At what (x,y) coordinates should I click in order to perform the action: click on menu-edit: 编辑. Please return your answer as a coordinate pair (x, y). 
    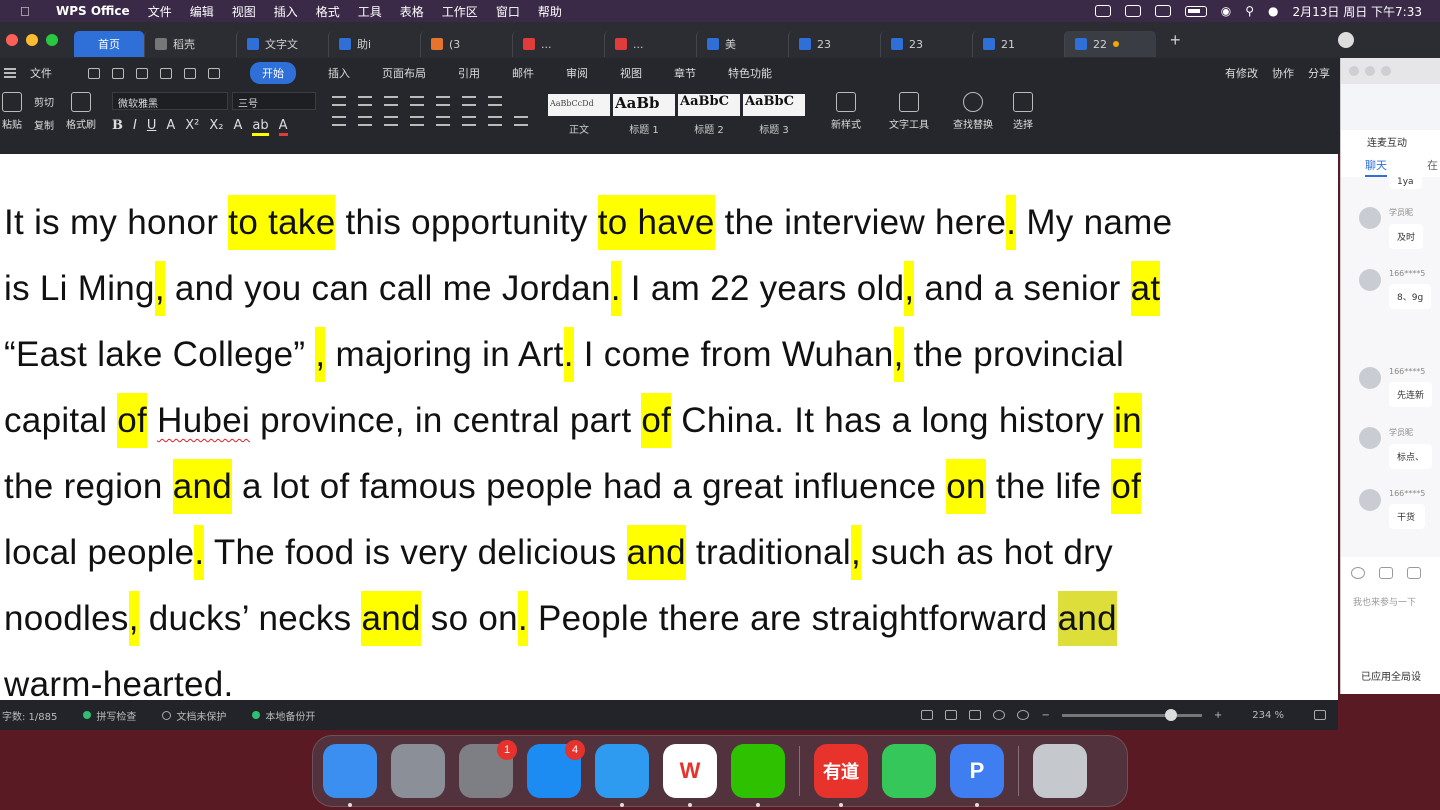
    Looking at the image, I should click on (202, 11).